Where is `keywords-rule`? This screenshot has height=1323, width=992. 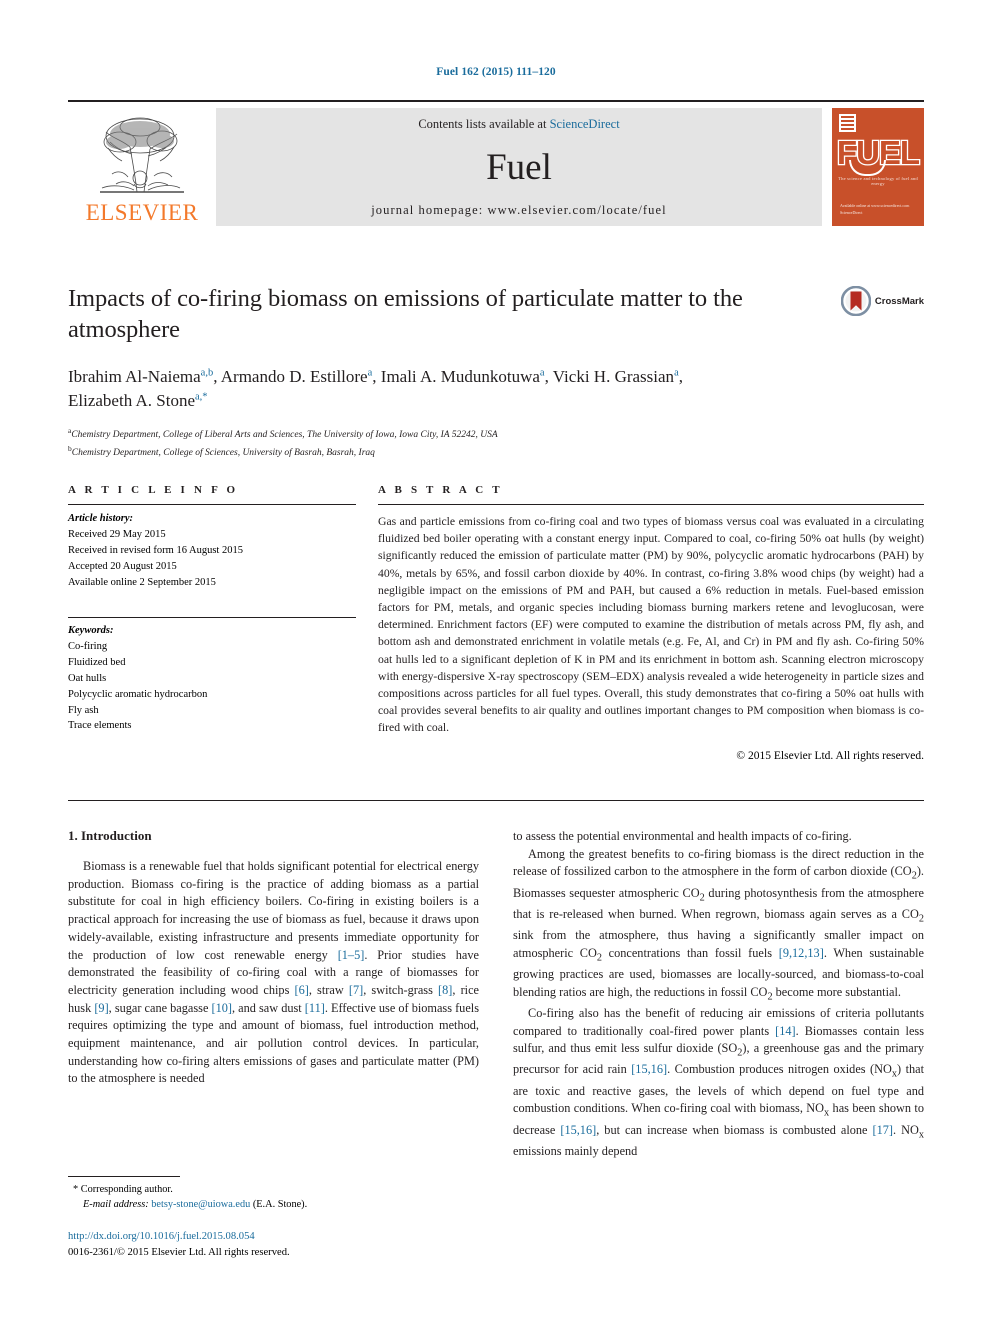 keywords-rule is located at coordinates (212, 617).